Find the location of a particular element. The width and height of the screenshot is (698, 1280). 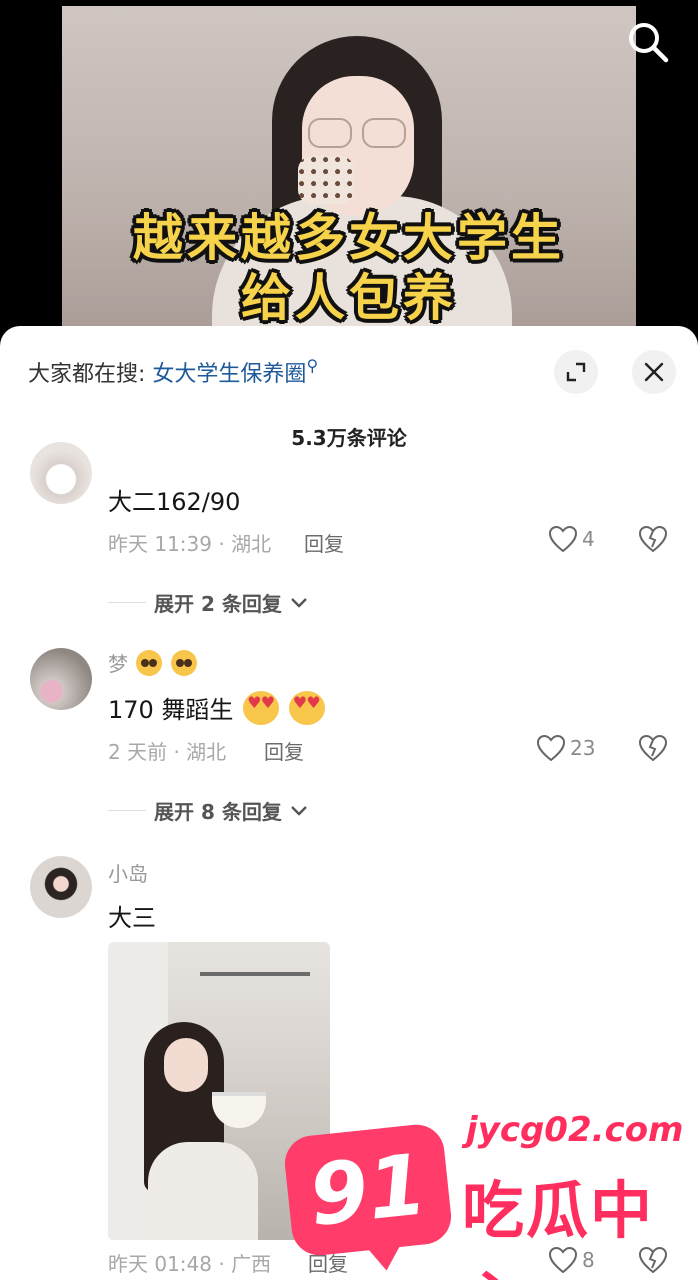

close-sheet-button is located at coordinates (654, 372).